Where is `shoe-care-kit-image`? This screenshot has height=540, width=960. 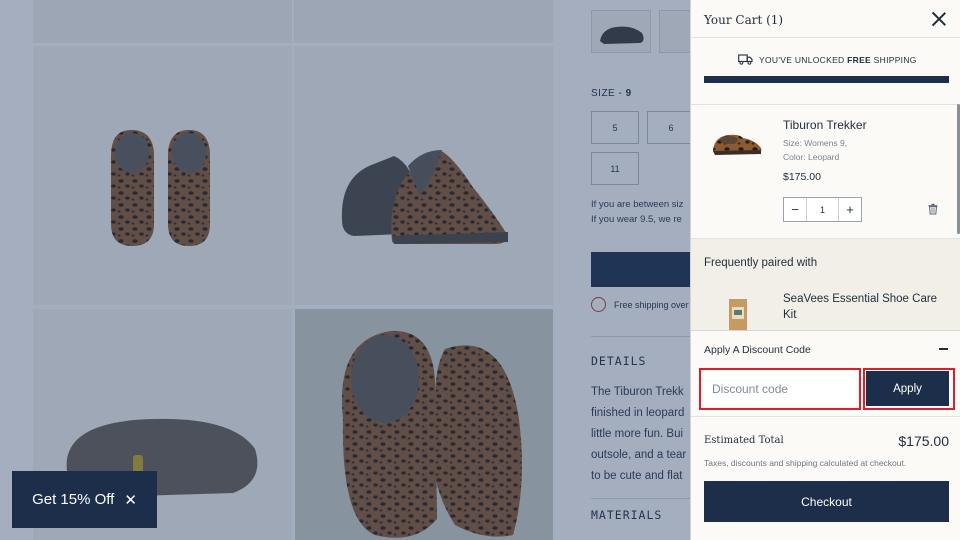
shoe-care-kit-image is located at coordinates (738, 314).